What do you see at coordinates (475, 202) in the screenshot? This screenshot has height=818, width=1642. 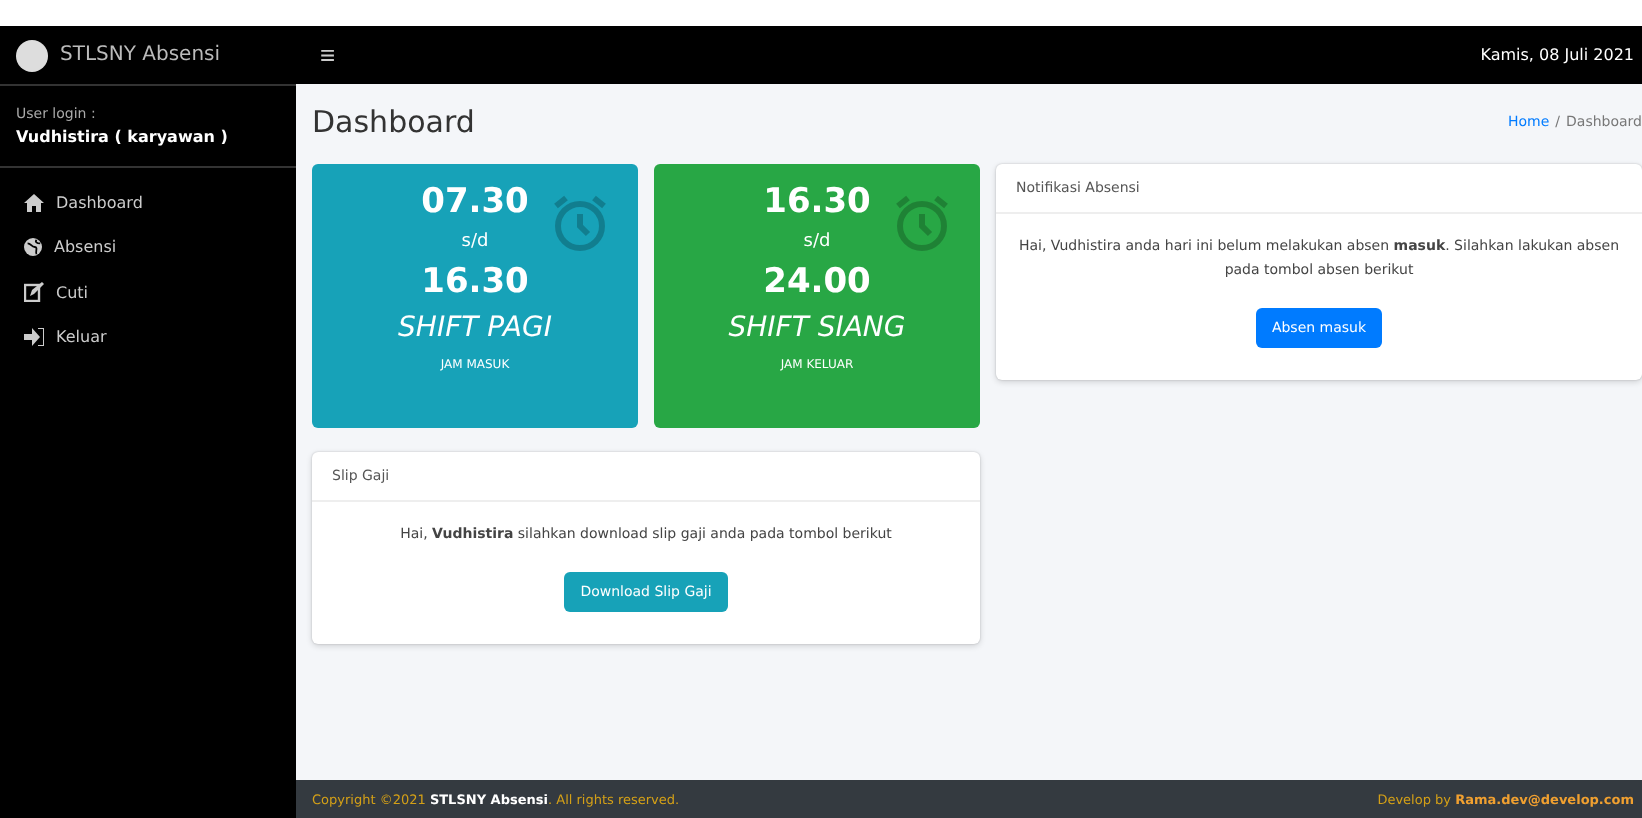 I see `shift-start-time: 07.30` at bounding box center [475, 202].